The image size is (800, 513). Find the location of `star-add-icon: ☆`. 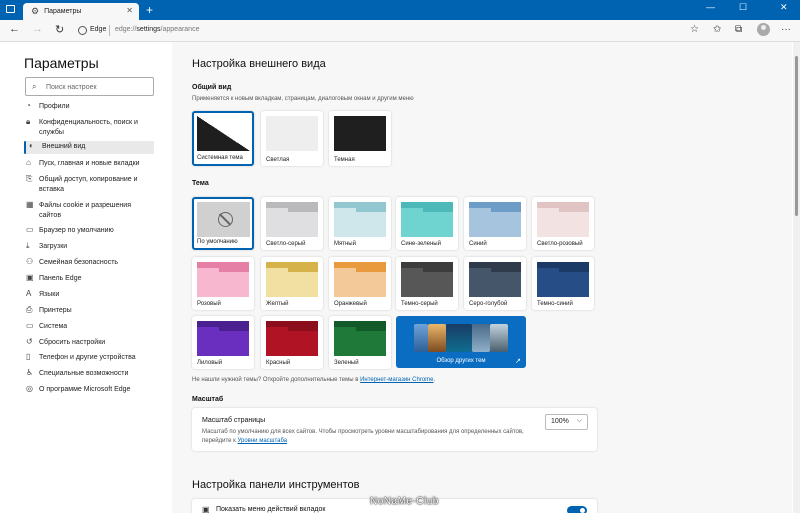

star-add-icon: ☆ is located at coordinates (694, 29).